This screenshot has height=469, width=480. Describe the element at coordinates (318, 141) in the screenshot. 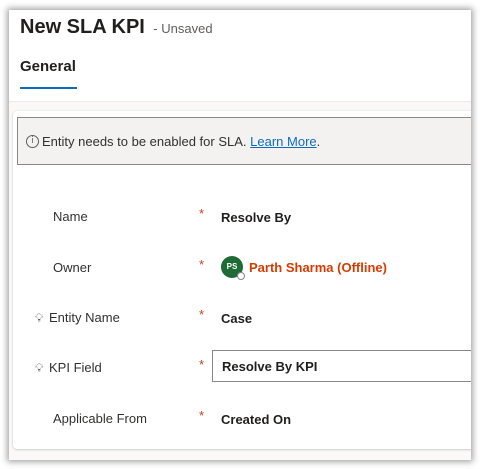

I see `notification-period: .` at that location.